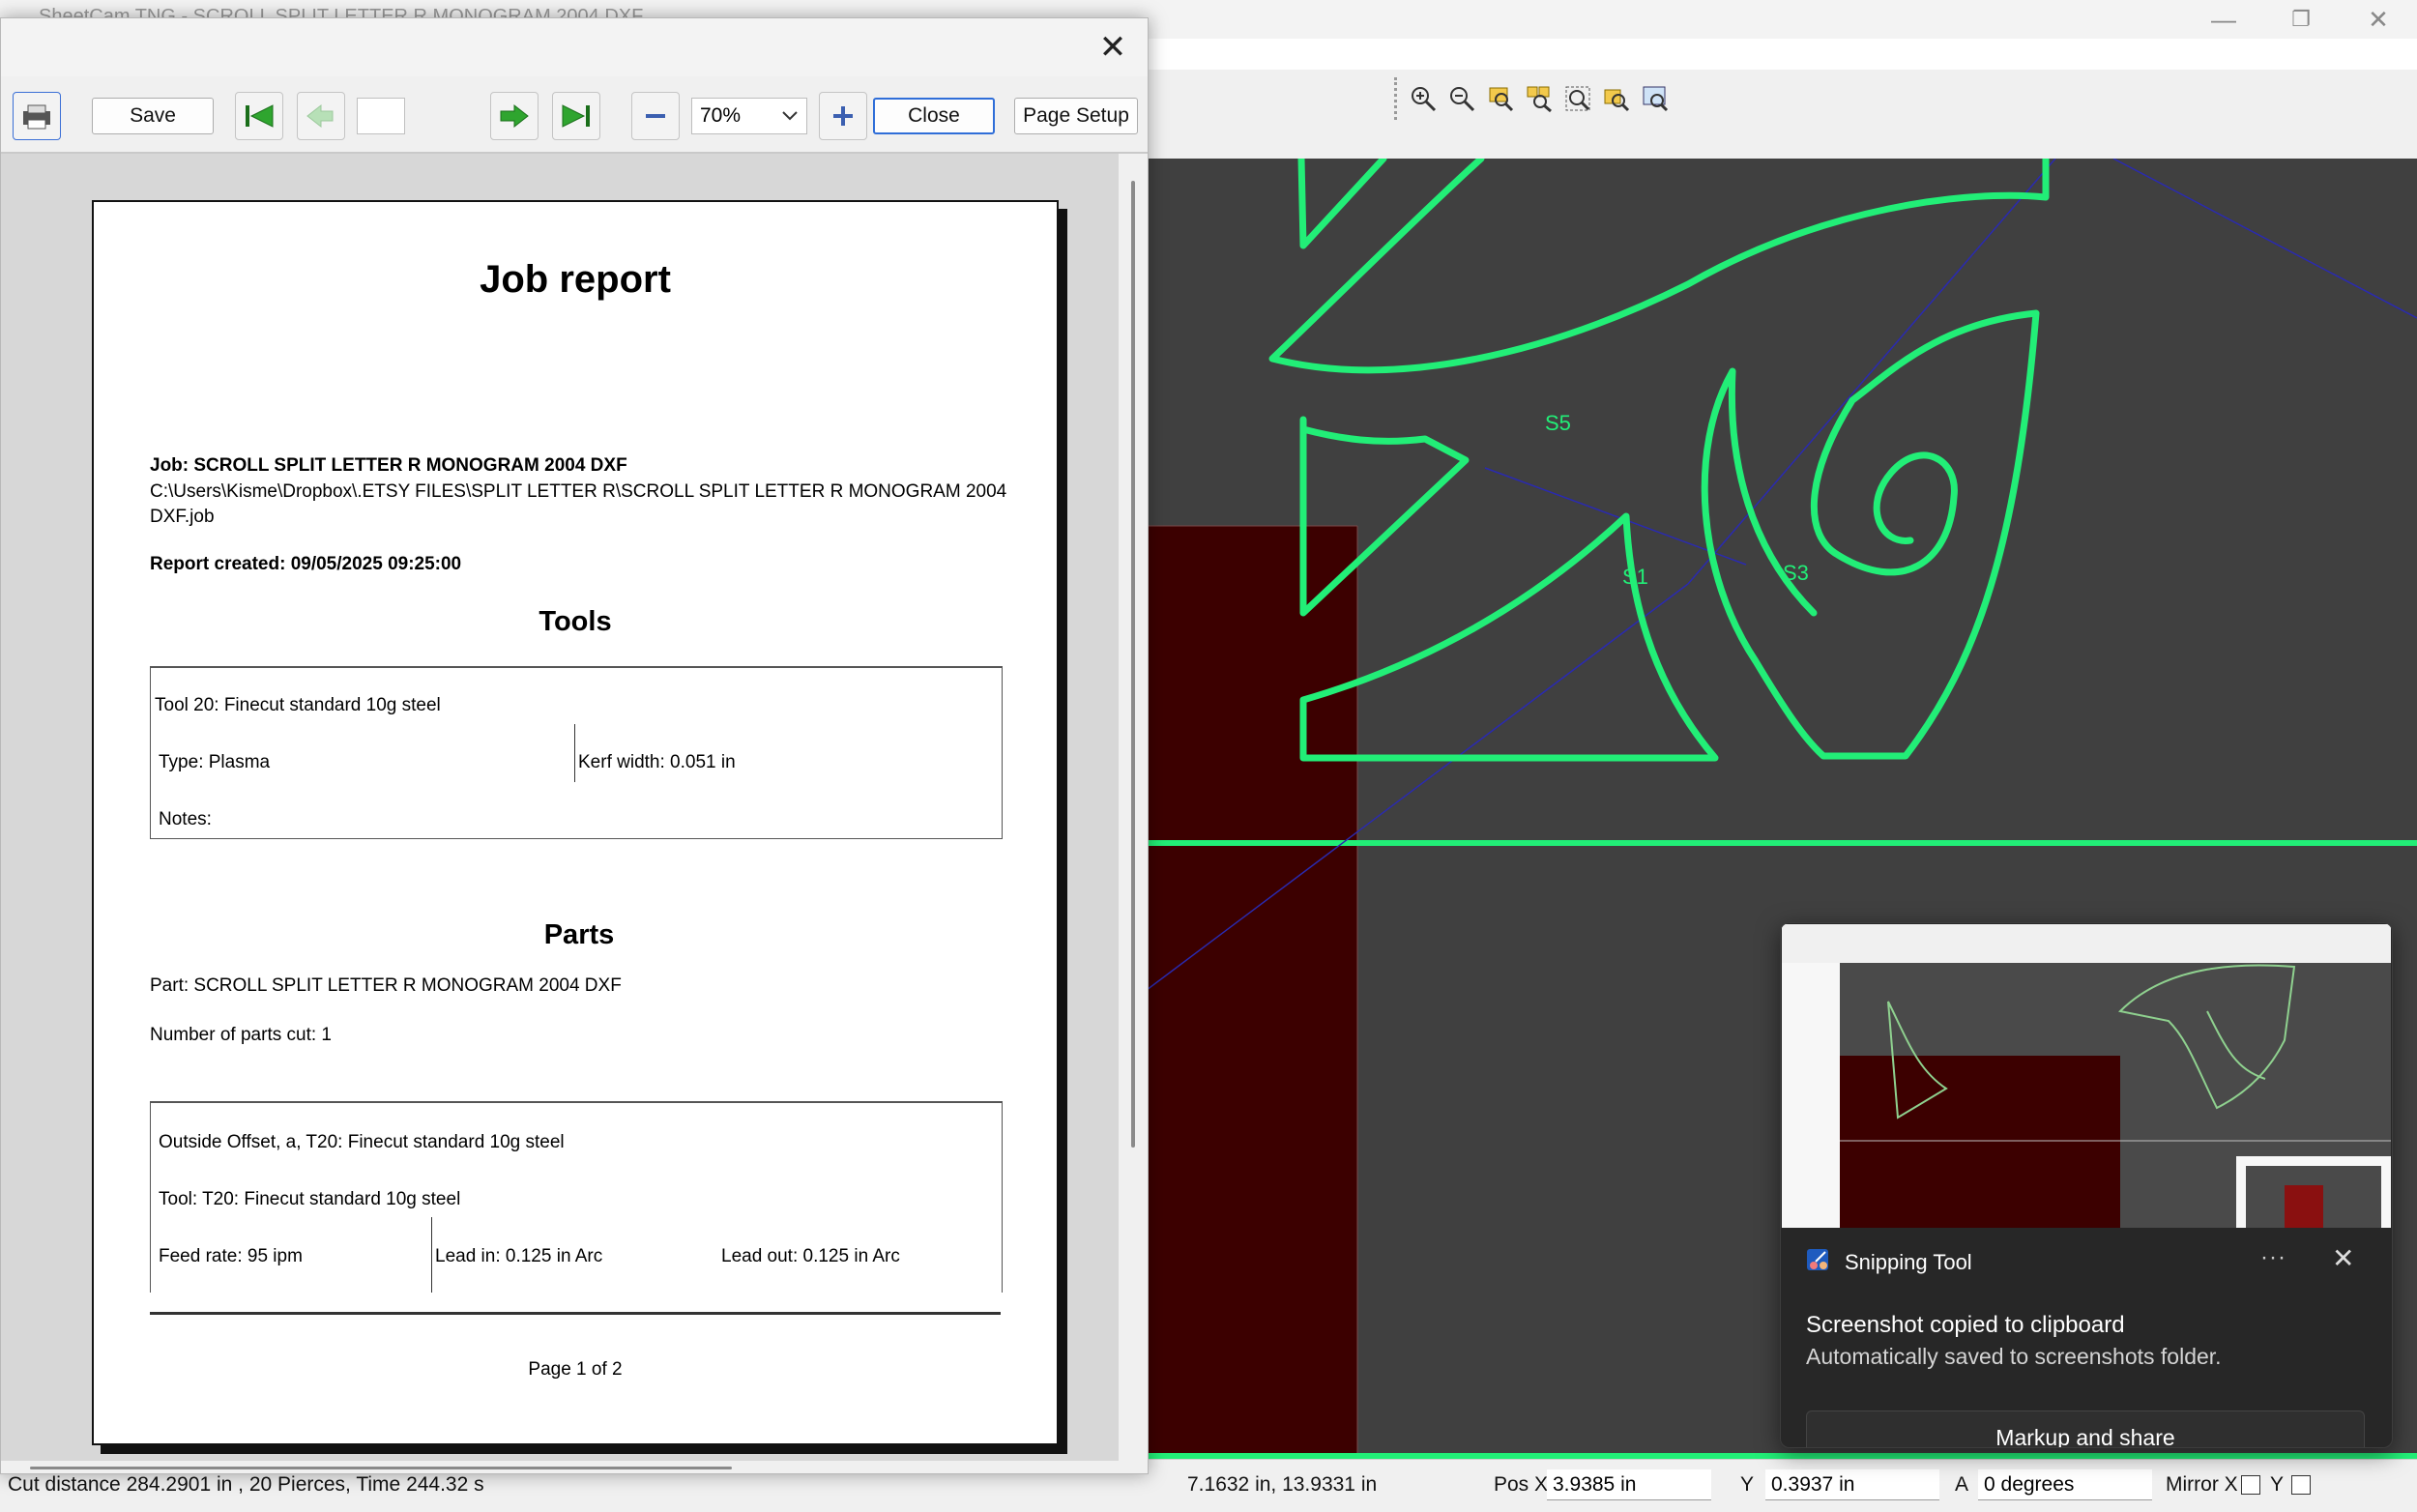  What do you see at coordinates (381, 116) in the screenshot?
I see `page-number-input` at bounding box center [381, 116].